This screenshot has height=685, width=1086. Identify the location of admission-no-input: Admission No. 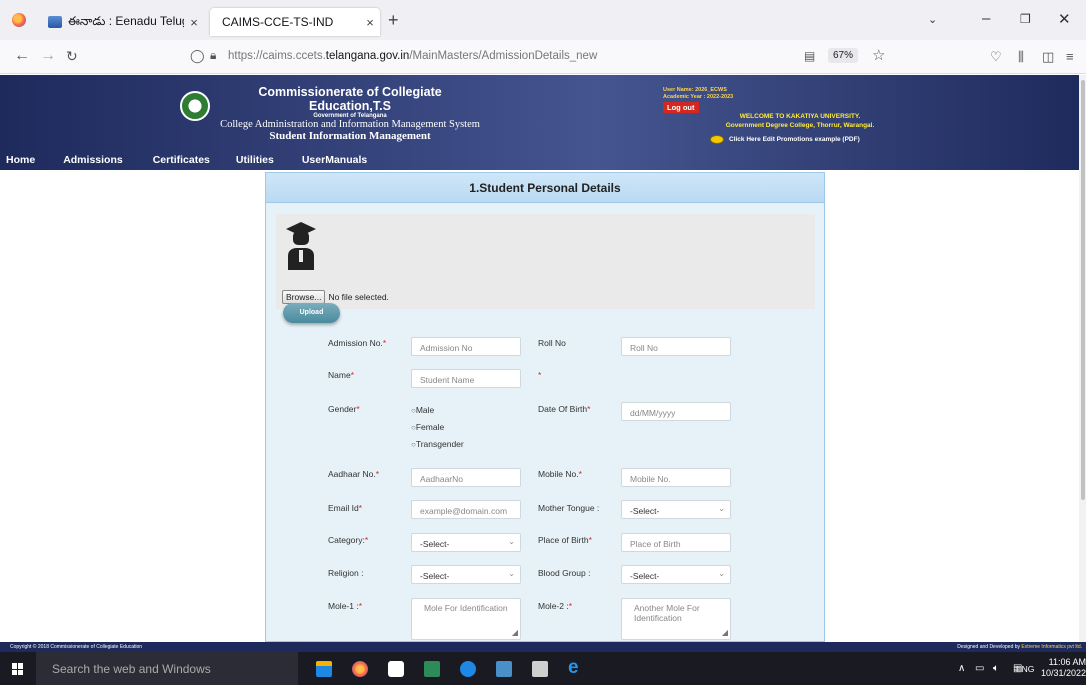
(466, 346).